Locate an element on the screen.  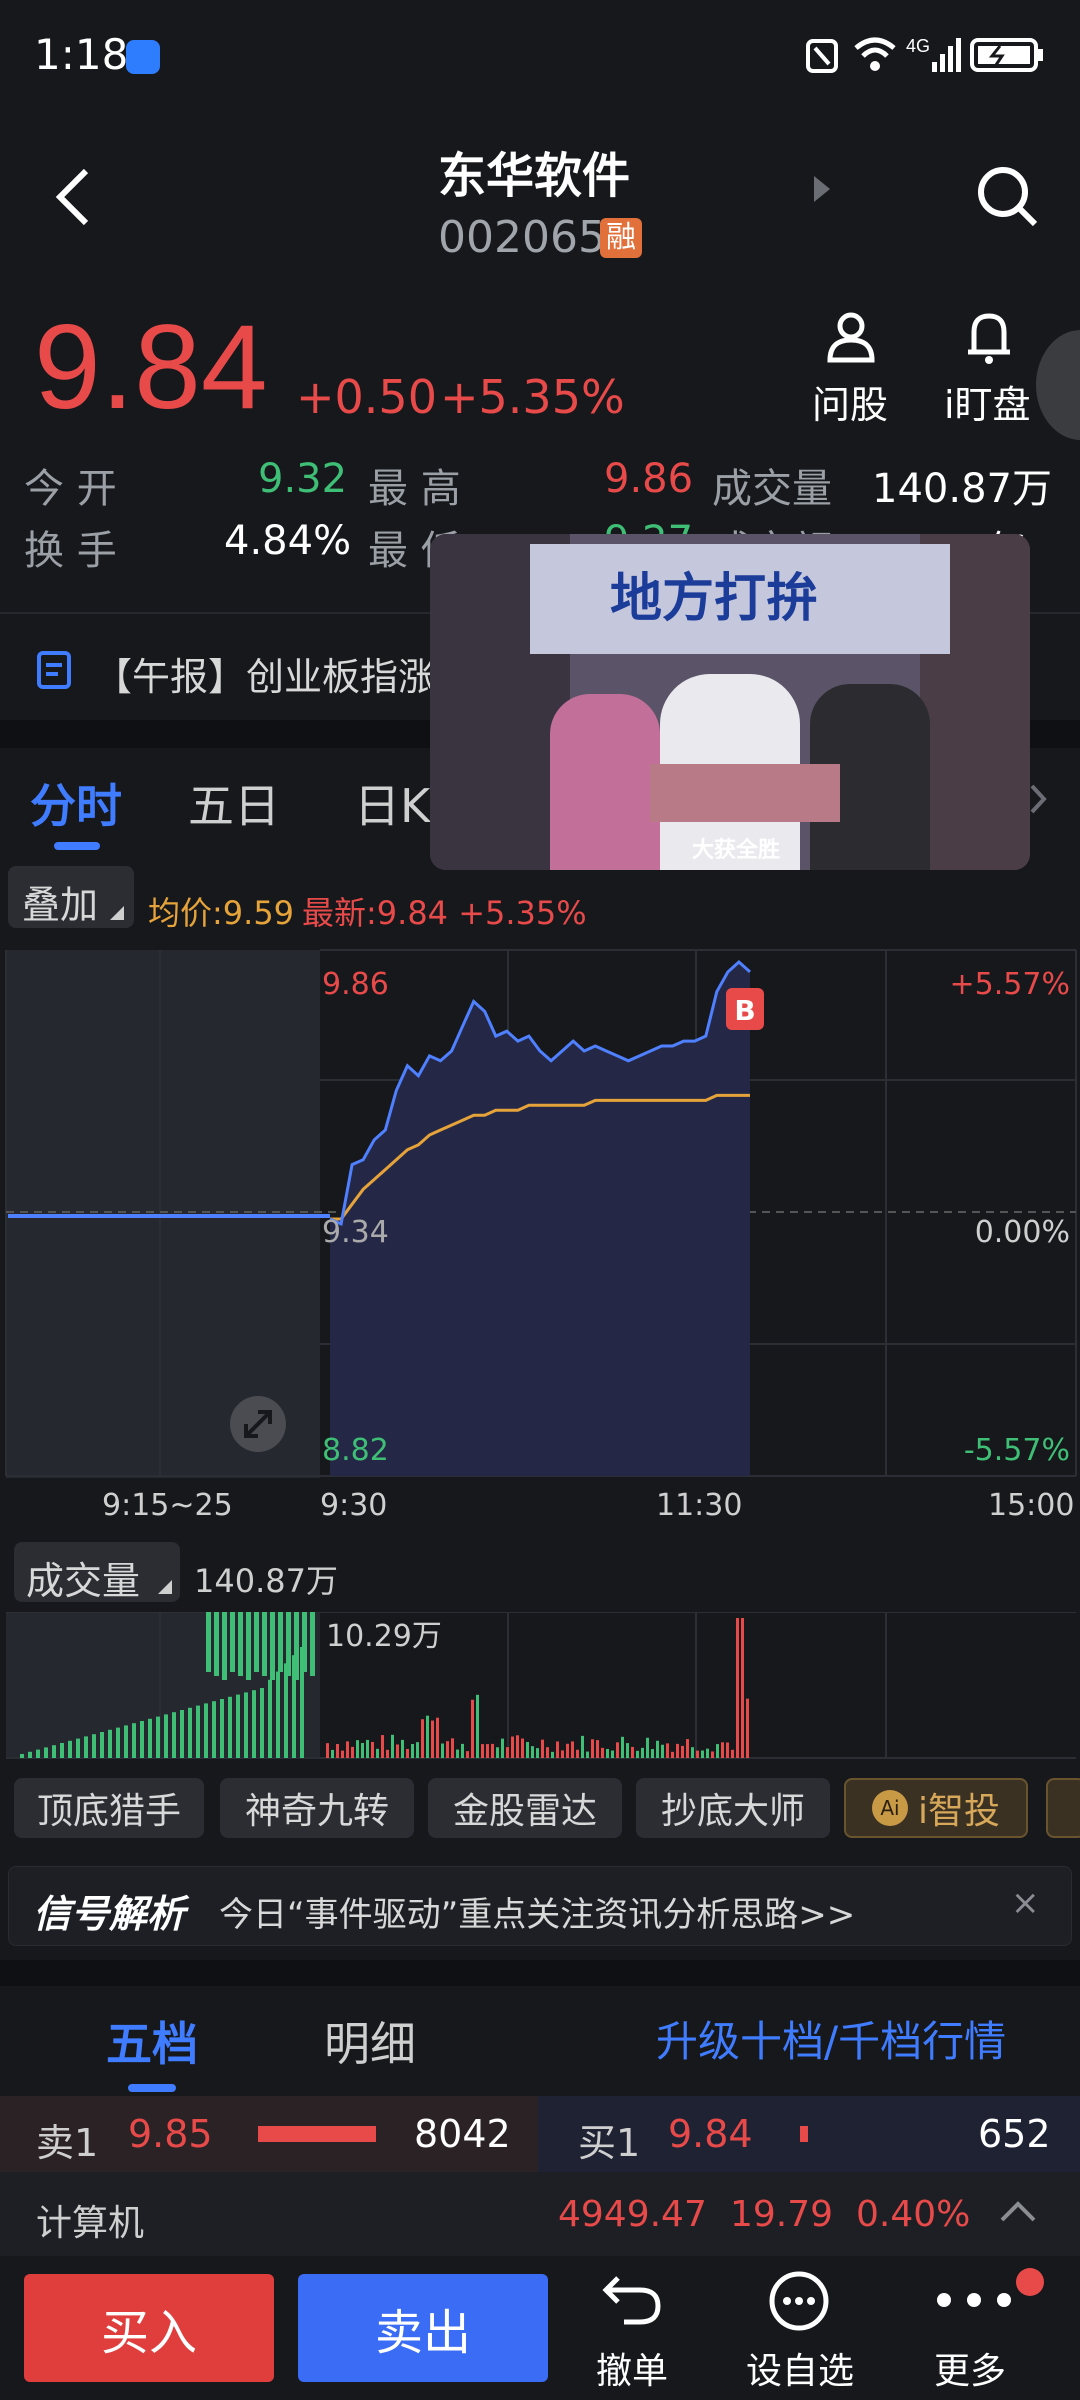
stat-open-value: 9.32 is located at coordinates (303, 479).